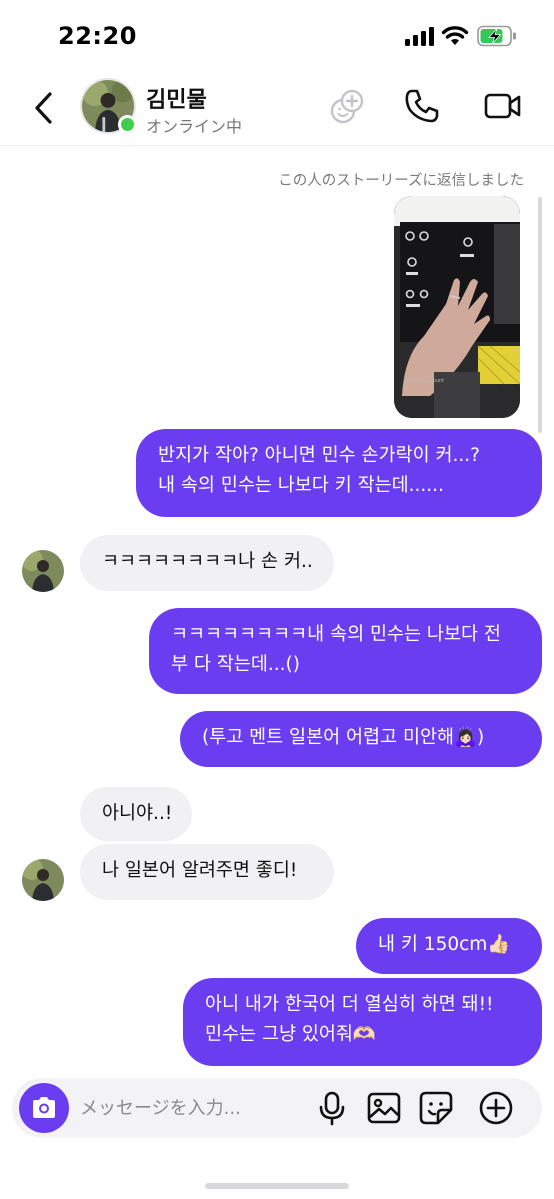 The width and height of the screenshot is (554, 1199). What do you see at coordinates (235, 664) in the screenshot?
I see `message-text: 부 다 작는데...()` at bounding box center [235, 664].